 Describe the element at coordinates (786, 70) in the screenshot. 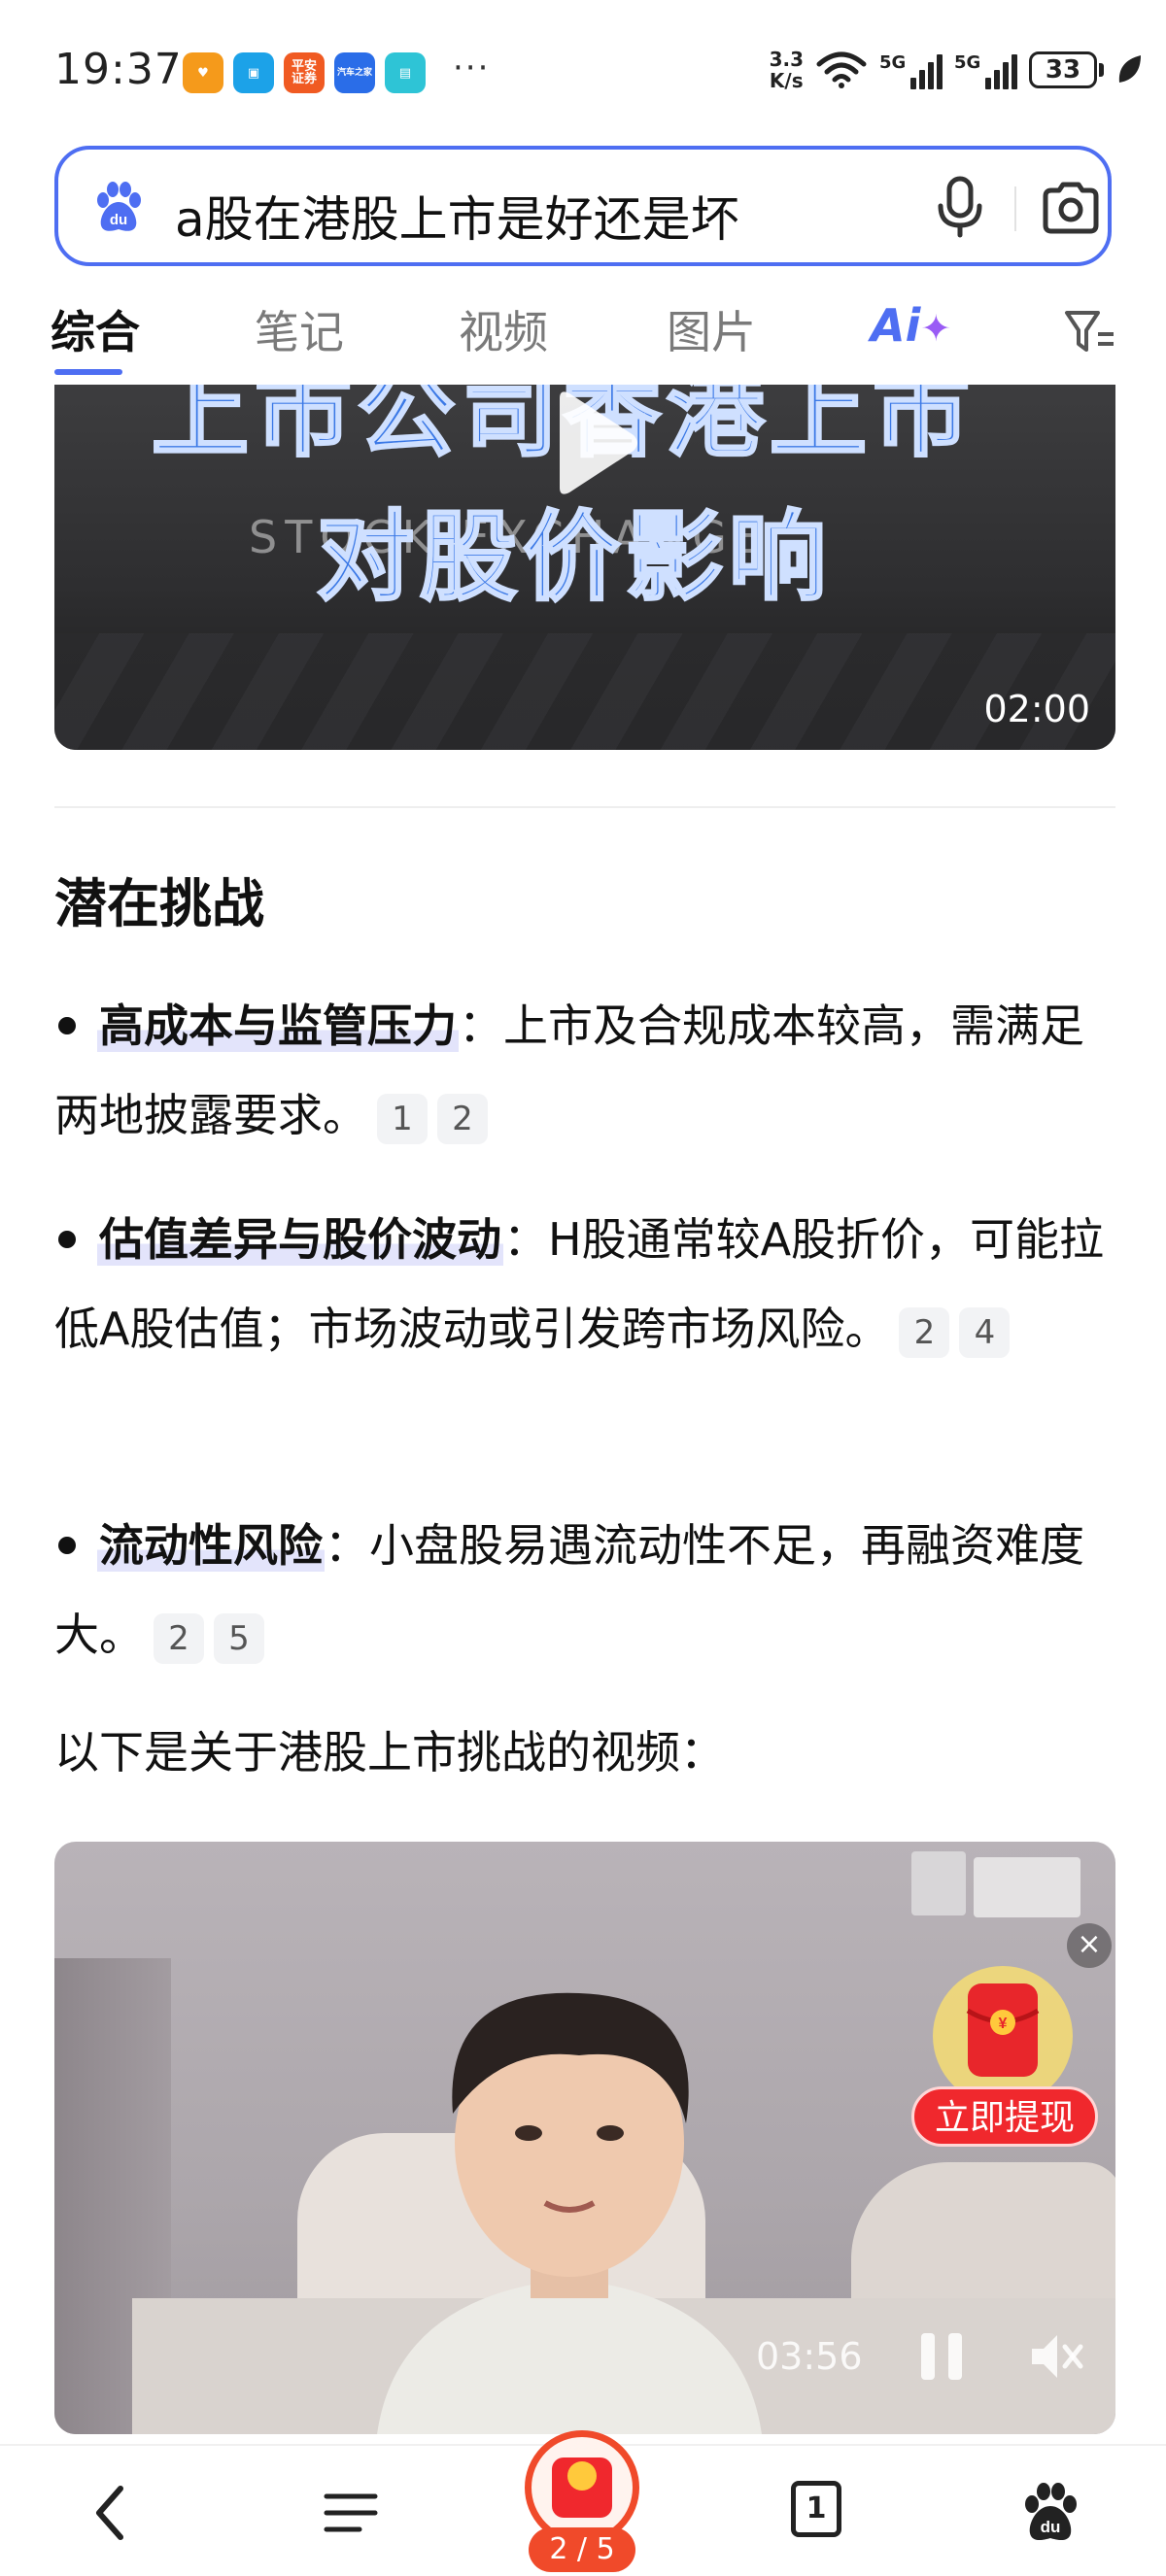

I see `network-speed: 3.3 K/s` at that location.